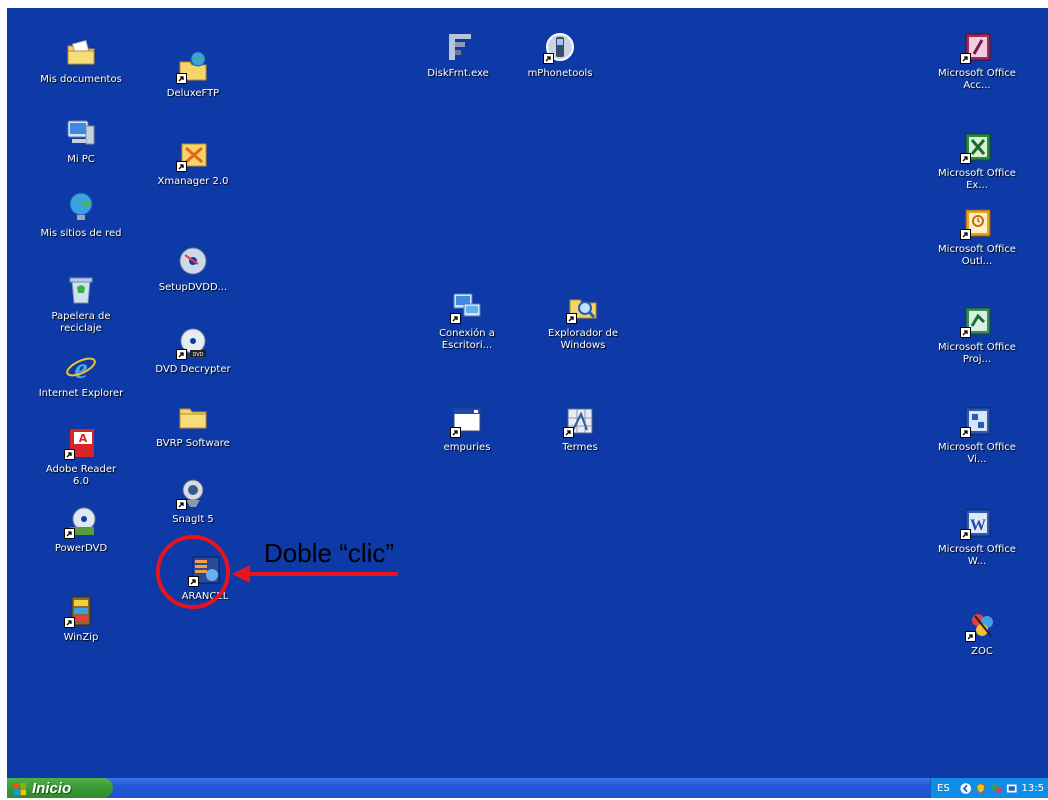 This screenshot has width=1048, height=800. I want to click on desktop-icon-label: ZOC, so click(982, 651).